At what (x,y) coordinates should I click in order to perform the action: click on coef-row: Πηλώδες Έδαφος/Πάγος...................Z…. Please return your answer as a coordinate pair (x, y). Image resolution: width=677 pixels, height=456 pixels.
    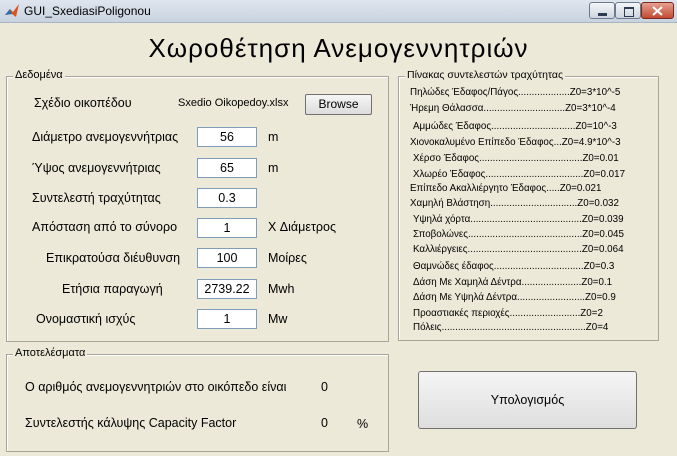
    Looking at the image, I should click on (515, 92).